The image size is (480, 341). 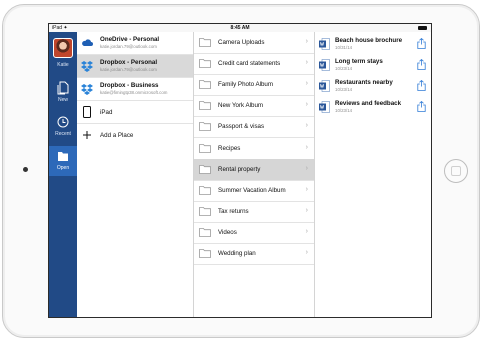 What do you see at coordinates (368, 103) in the screenshot?
I see `file-name: Reviews and feedback` at bounding box center [368, 103].